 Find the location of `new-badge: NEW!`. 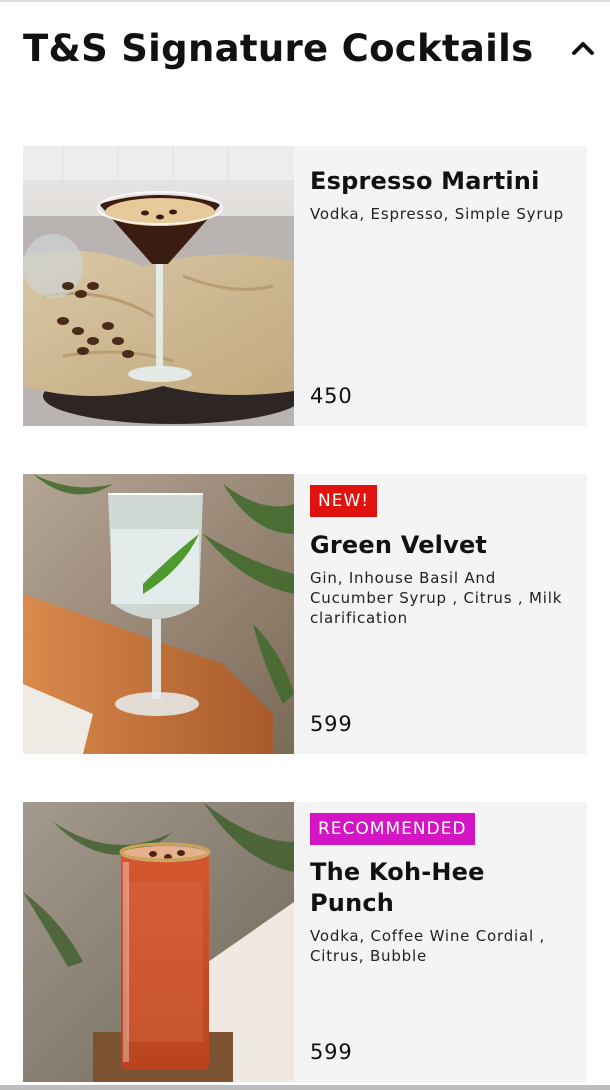

new-badge: NEW! is located at coordinates (344, 501).